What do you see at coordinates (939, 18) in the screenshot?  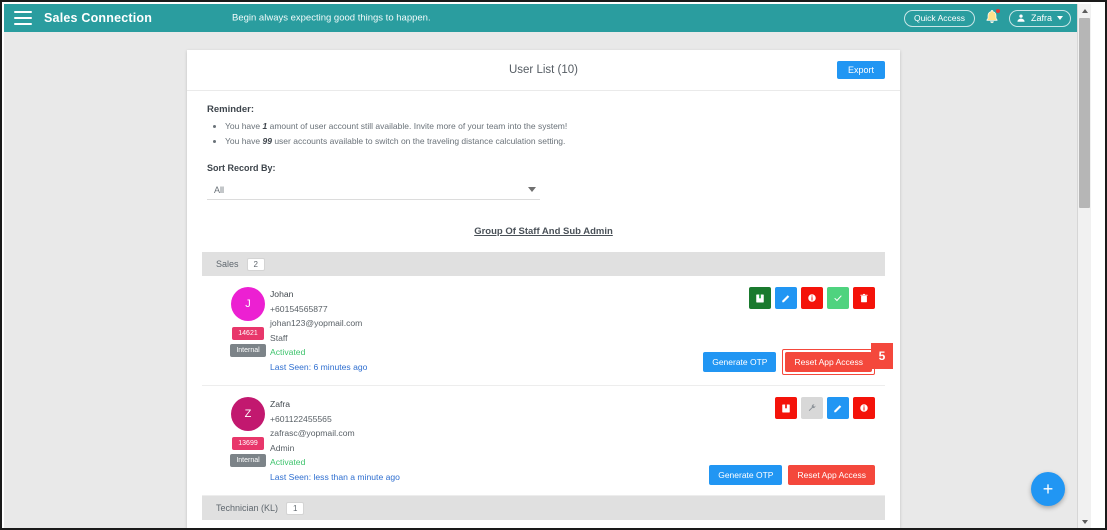 I see `quick-access-button: Quick Access` at bounding box center [939, 18].